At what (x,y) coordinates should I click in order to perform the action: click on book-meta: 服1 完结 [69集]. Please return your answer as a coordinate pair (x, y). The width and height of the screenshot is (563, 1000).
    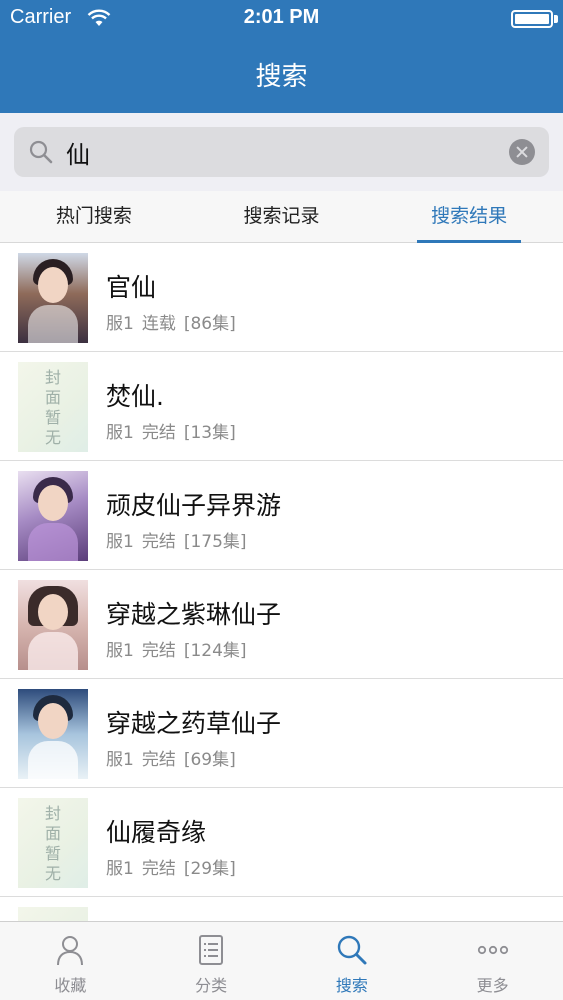
    Looking at the image, I should click on (175, 757).